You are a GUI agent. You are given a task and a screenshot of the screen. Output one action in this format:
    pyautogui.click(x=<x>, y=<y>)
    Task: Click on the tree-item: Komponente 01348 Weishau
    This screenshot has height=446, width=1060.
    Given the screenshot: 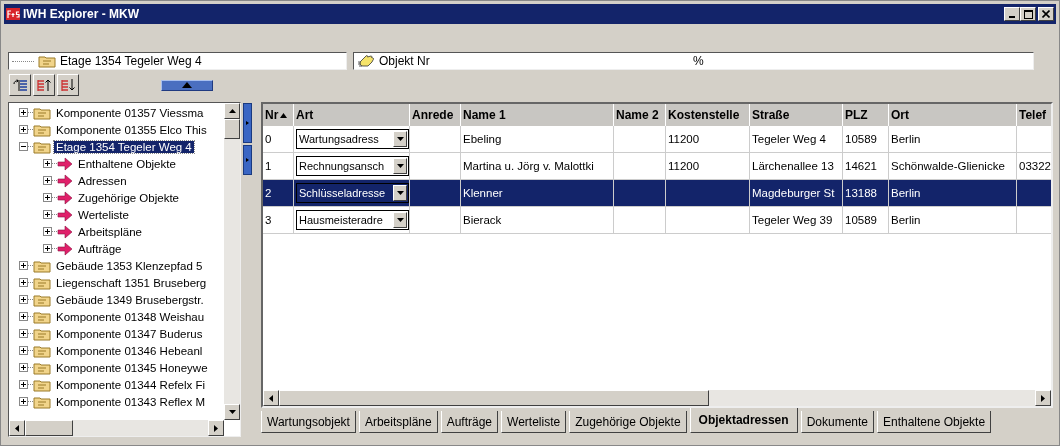 What is the action you would take?
    pyautogui.click(x=130, y=316)
    